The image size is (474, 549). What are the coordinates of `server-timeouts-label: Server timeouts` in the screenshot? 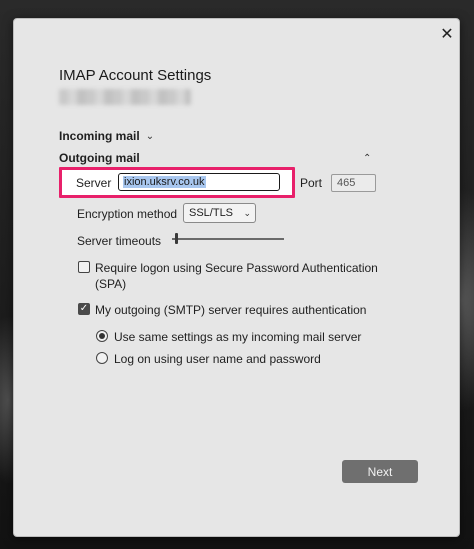 It's located at (119, 241).